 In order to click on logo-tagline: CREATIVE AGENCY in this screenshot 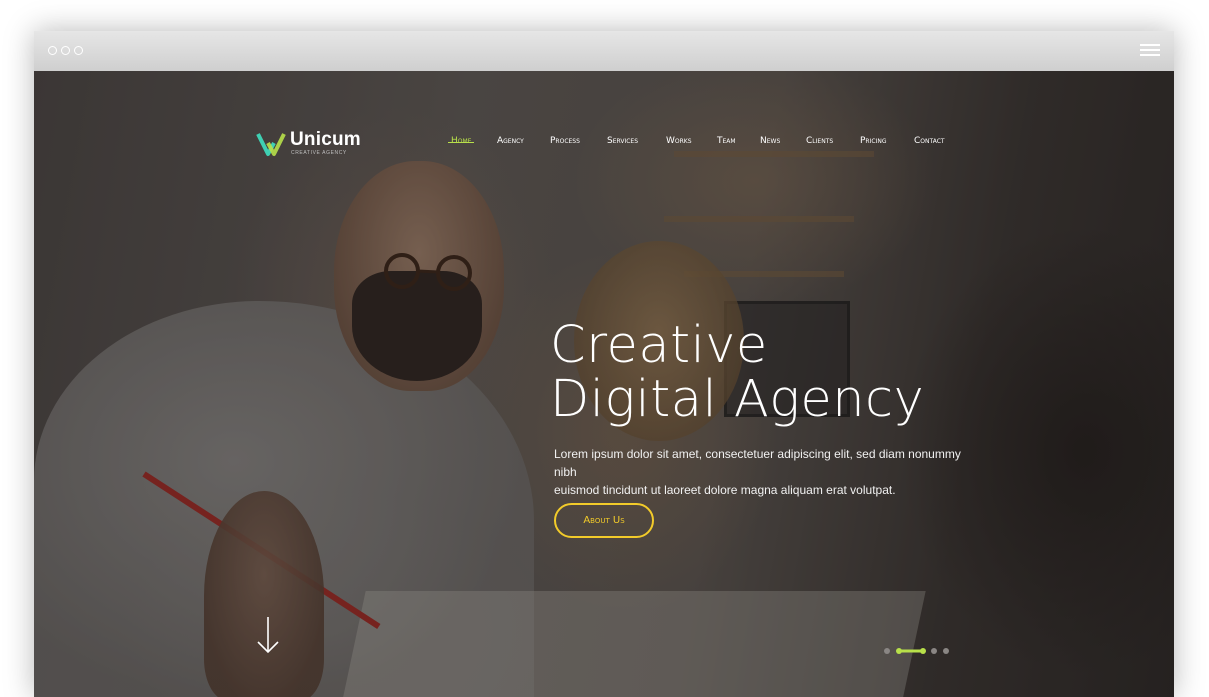, I will do `click(319, 153)`.